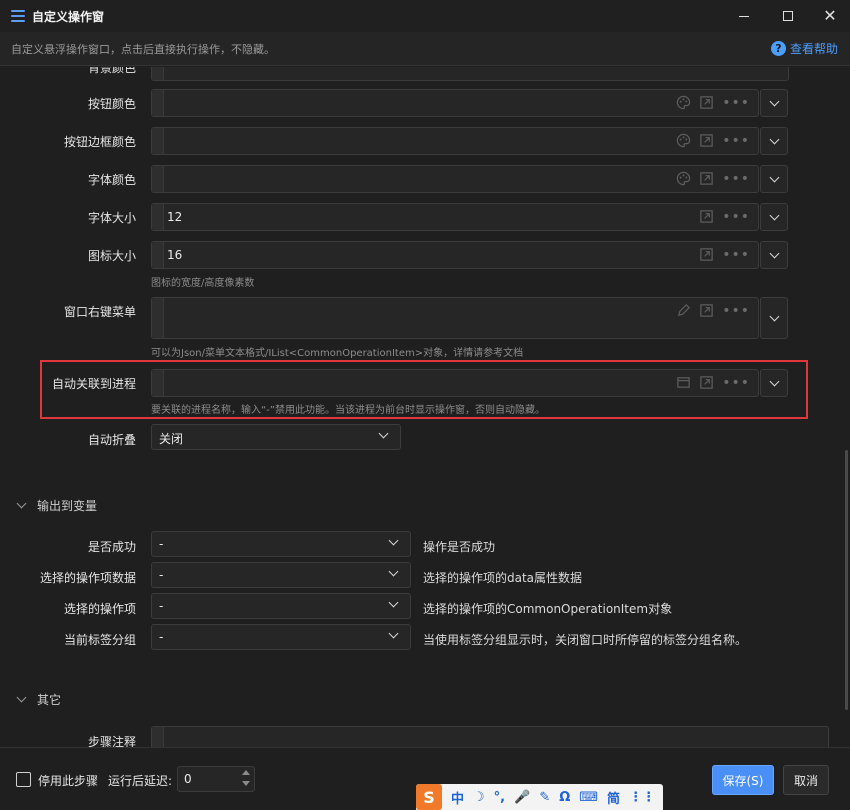 This screenshot has width=850, height=810. I want to click on delay-stepper: 0, so click(216, 779).